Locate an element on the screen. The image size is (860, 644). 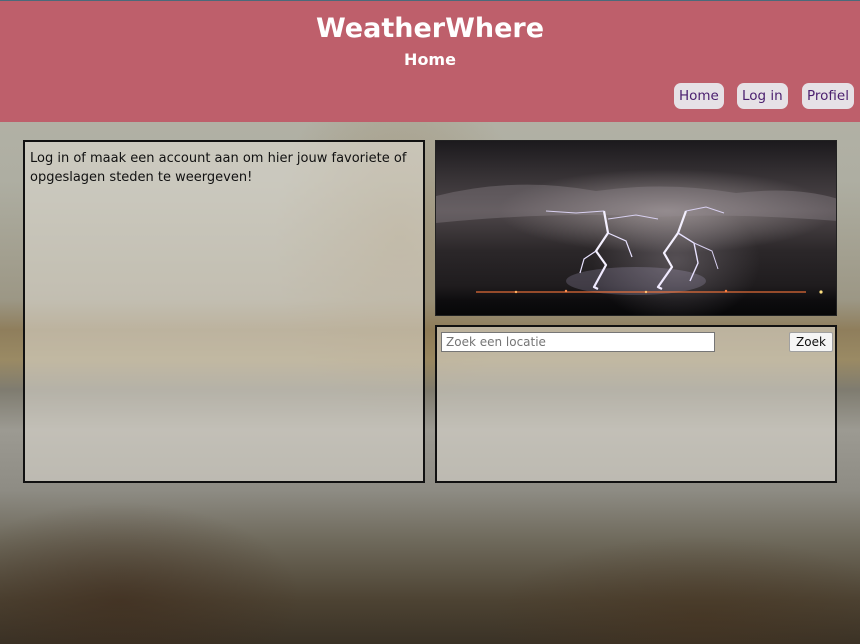
search-panel: Zoek is located at coordinates (636, 404).